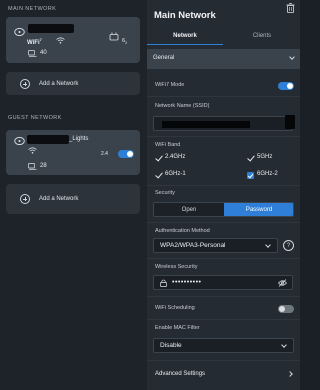  I want to click on security-segmented-control: Open Password, so click(223, 209).